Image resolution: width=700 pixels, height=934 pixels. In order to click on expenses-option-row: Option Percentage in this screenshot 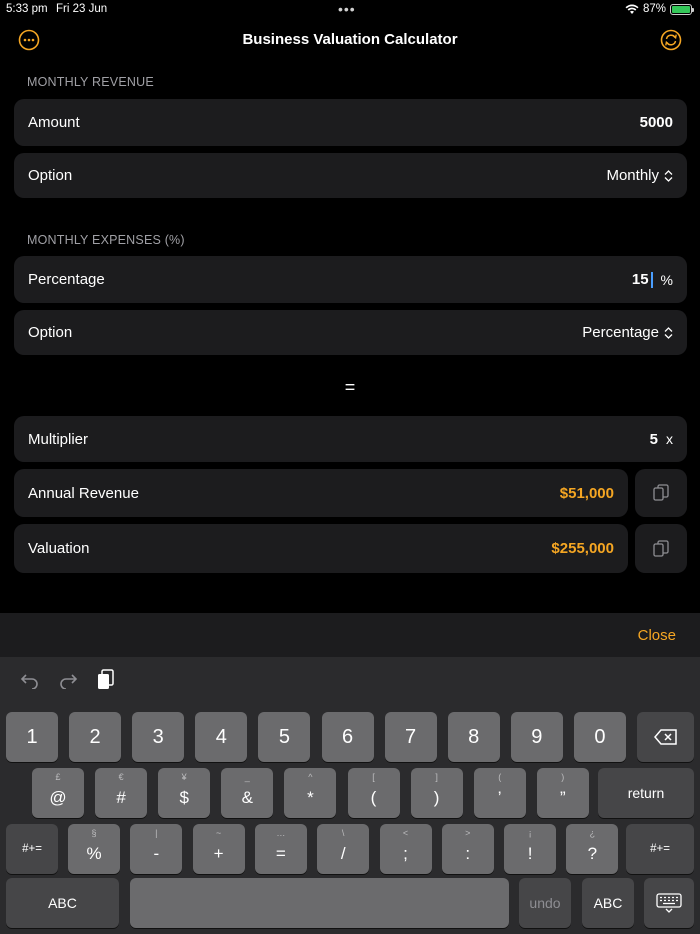, I will do `click(350, 332)`.